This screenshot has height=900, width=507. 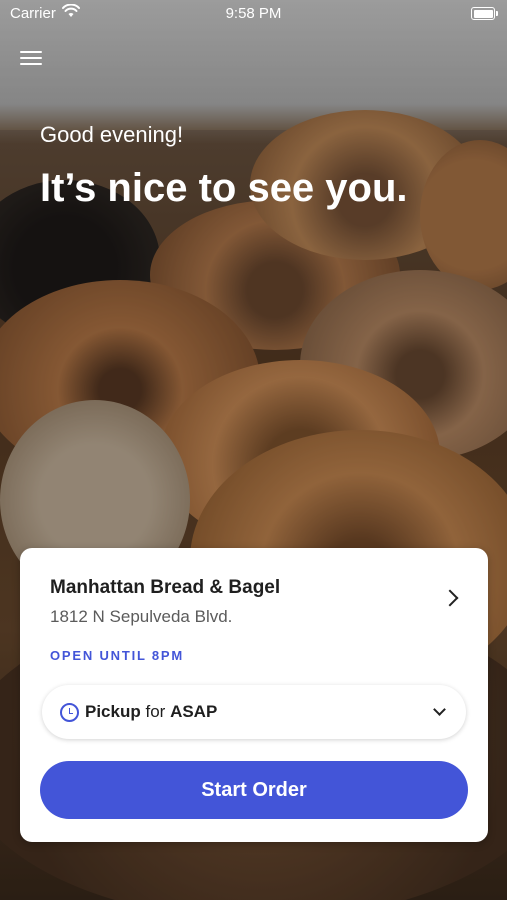 I want to click on store-name: Manhattan Bread & Bagel, so click(x=165, y=587).